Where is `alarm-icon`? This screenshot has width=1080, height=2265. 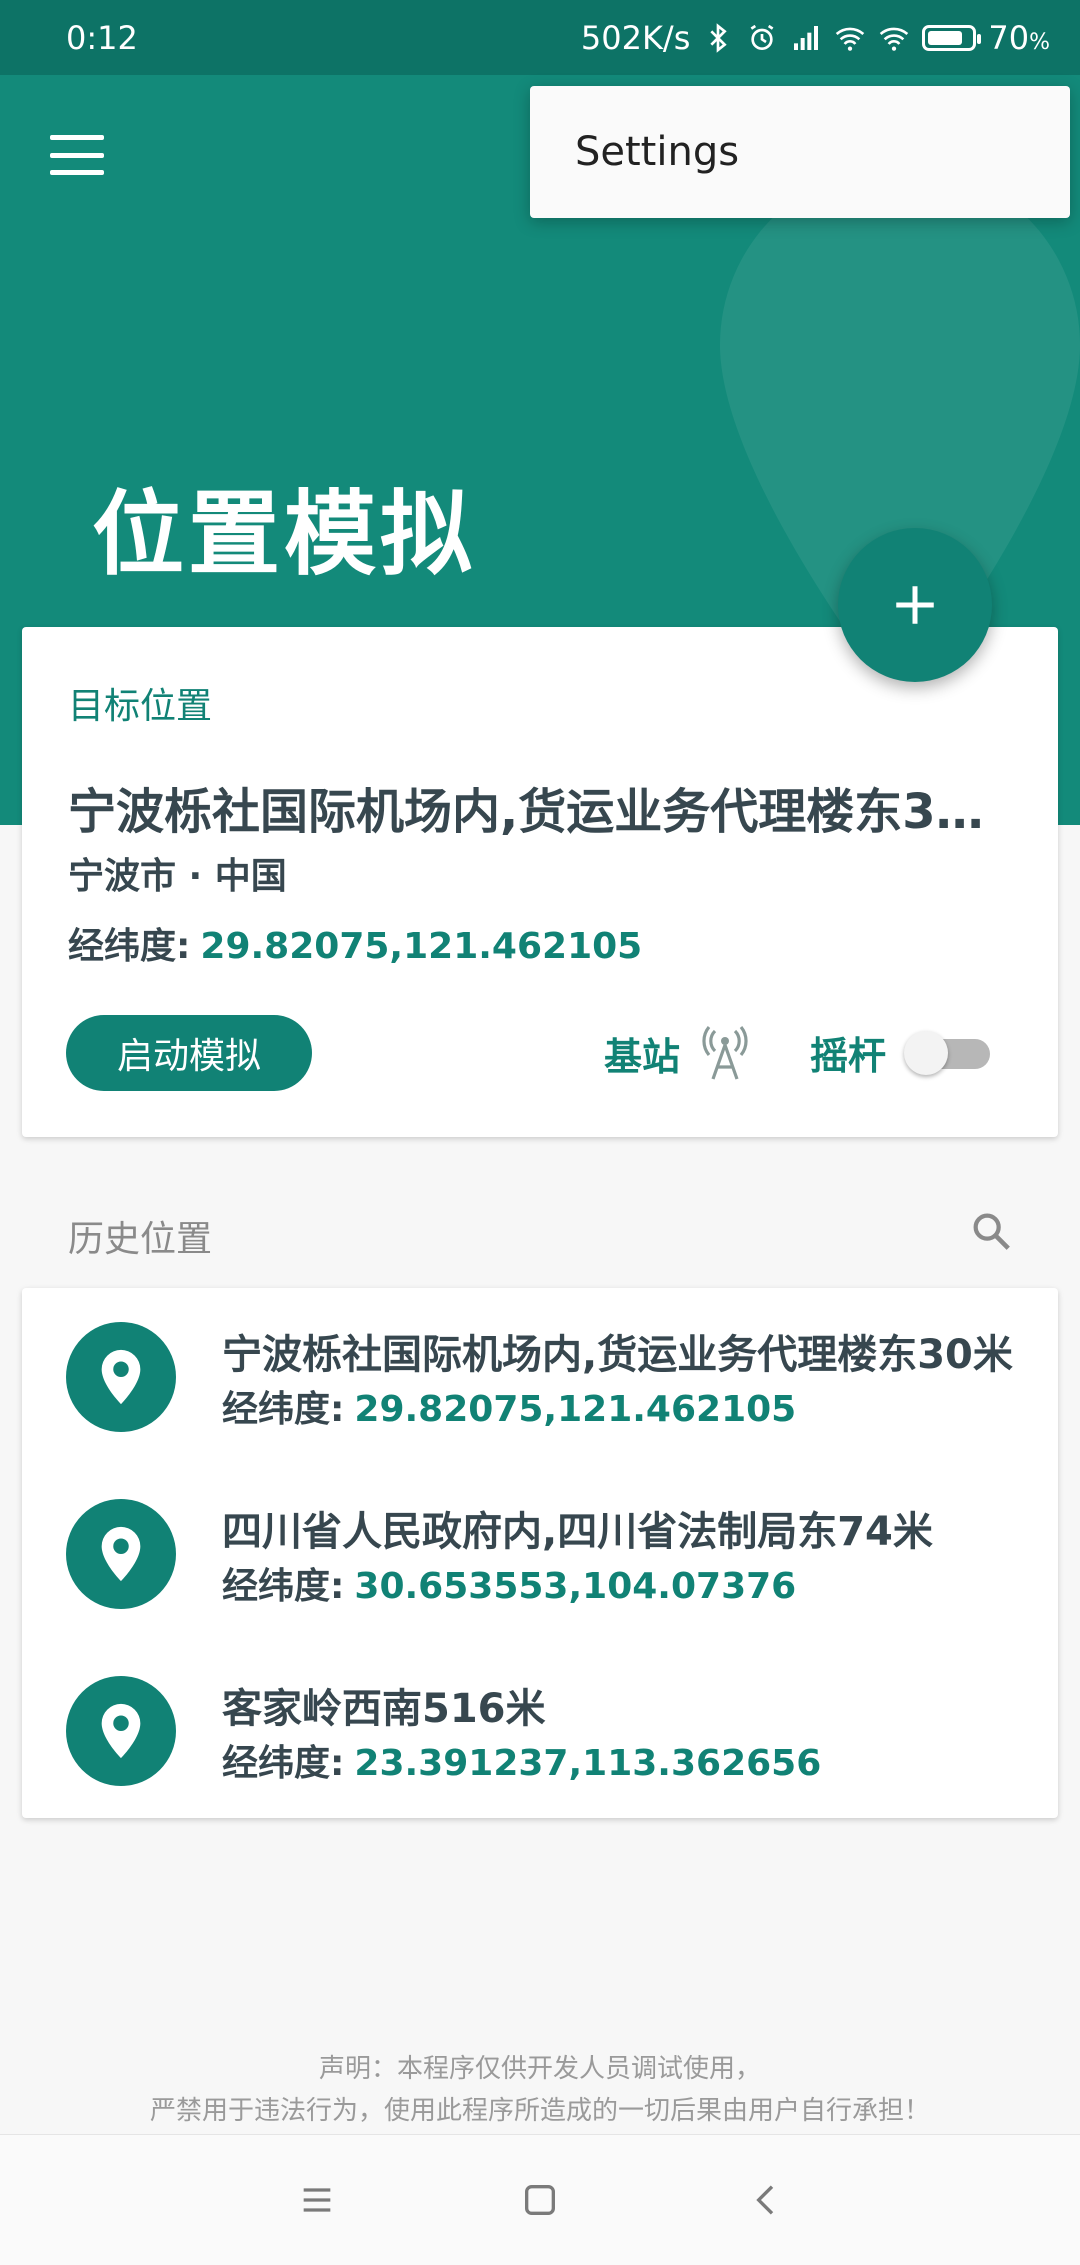
alarm-icon is located at coordinates (762, 38).